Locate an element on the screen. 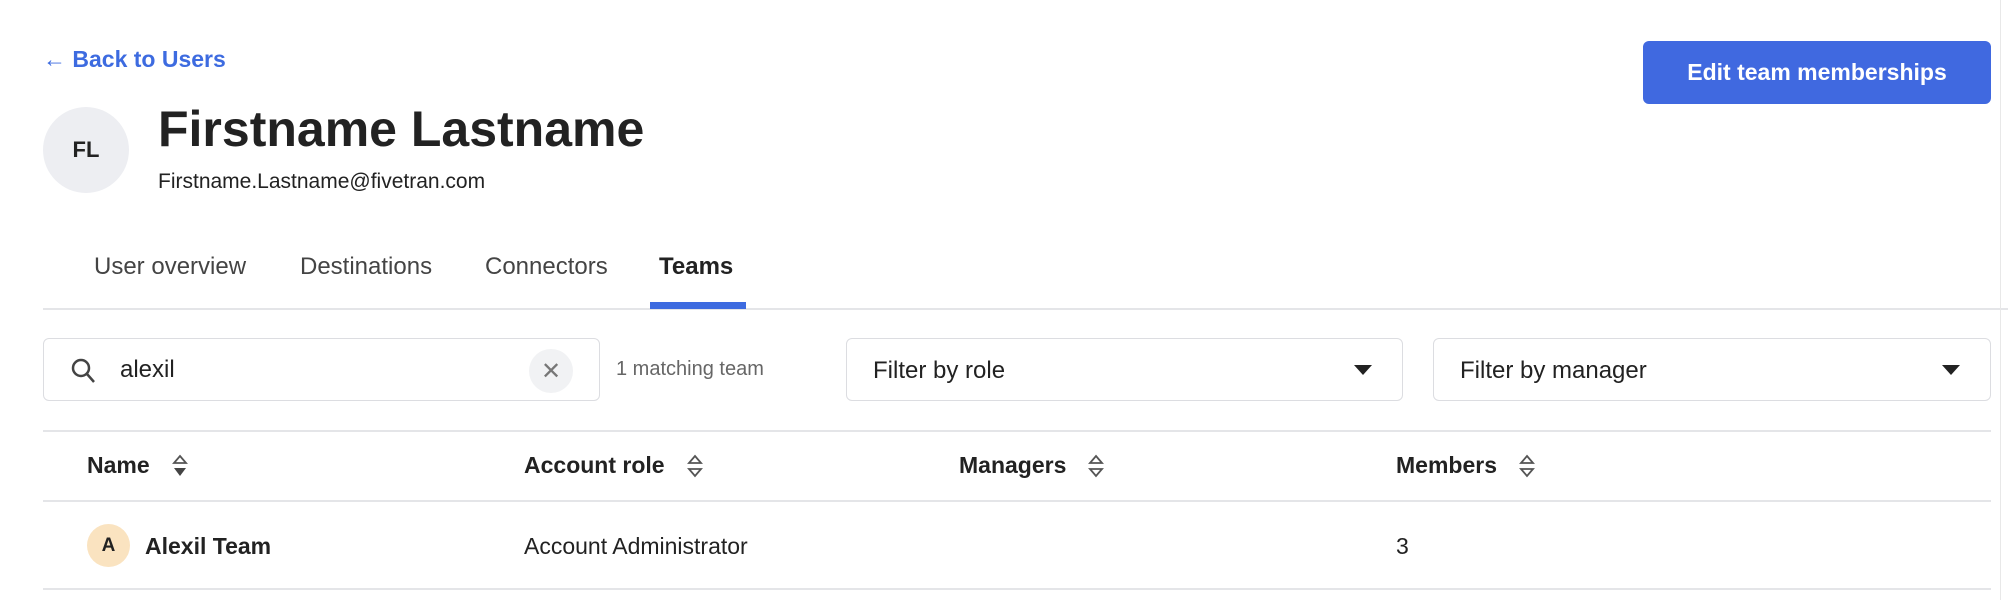 This screenshot has width=2008, height=600. edit-team-memberships-button: Edit team memberships is located at coordinates (1817, 72).